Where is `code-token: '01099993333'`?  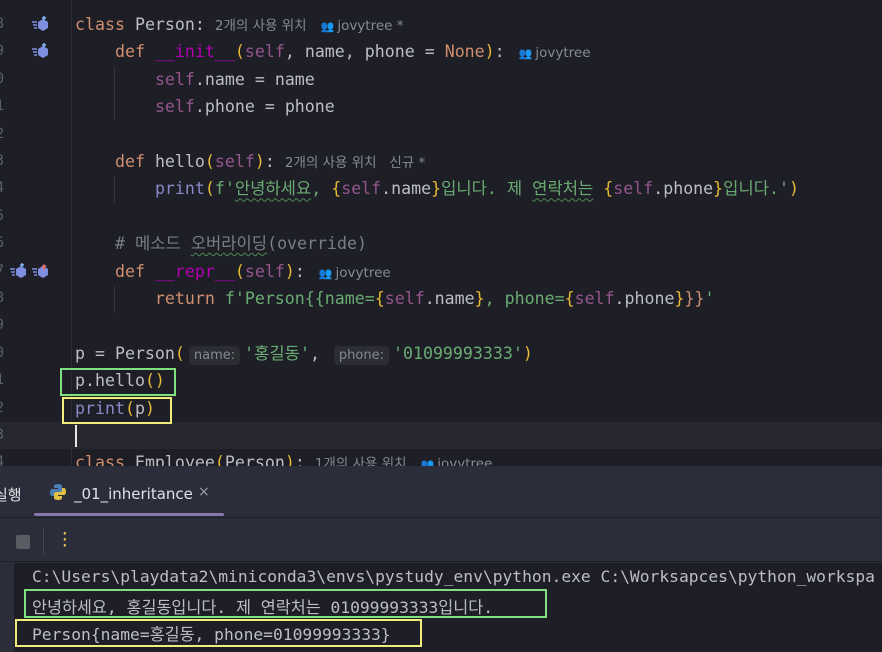 code-token: '01099993333' is located at coordinates (457, 353).